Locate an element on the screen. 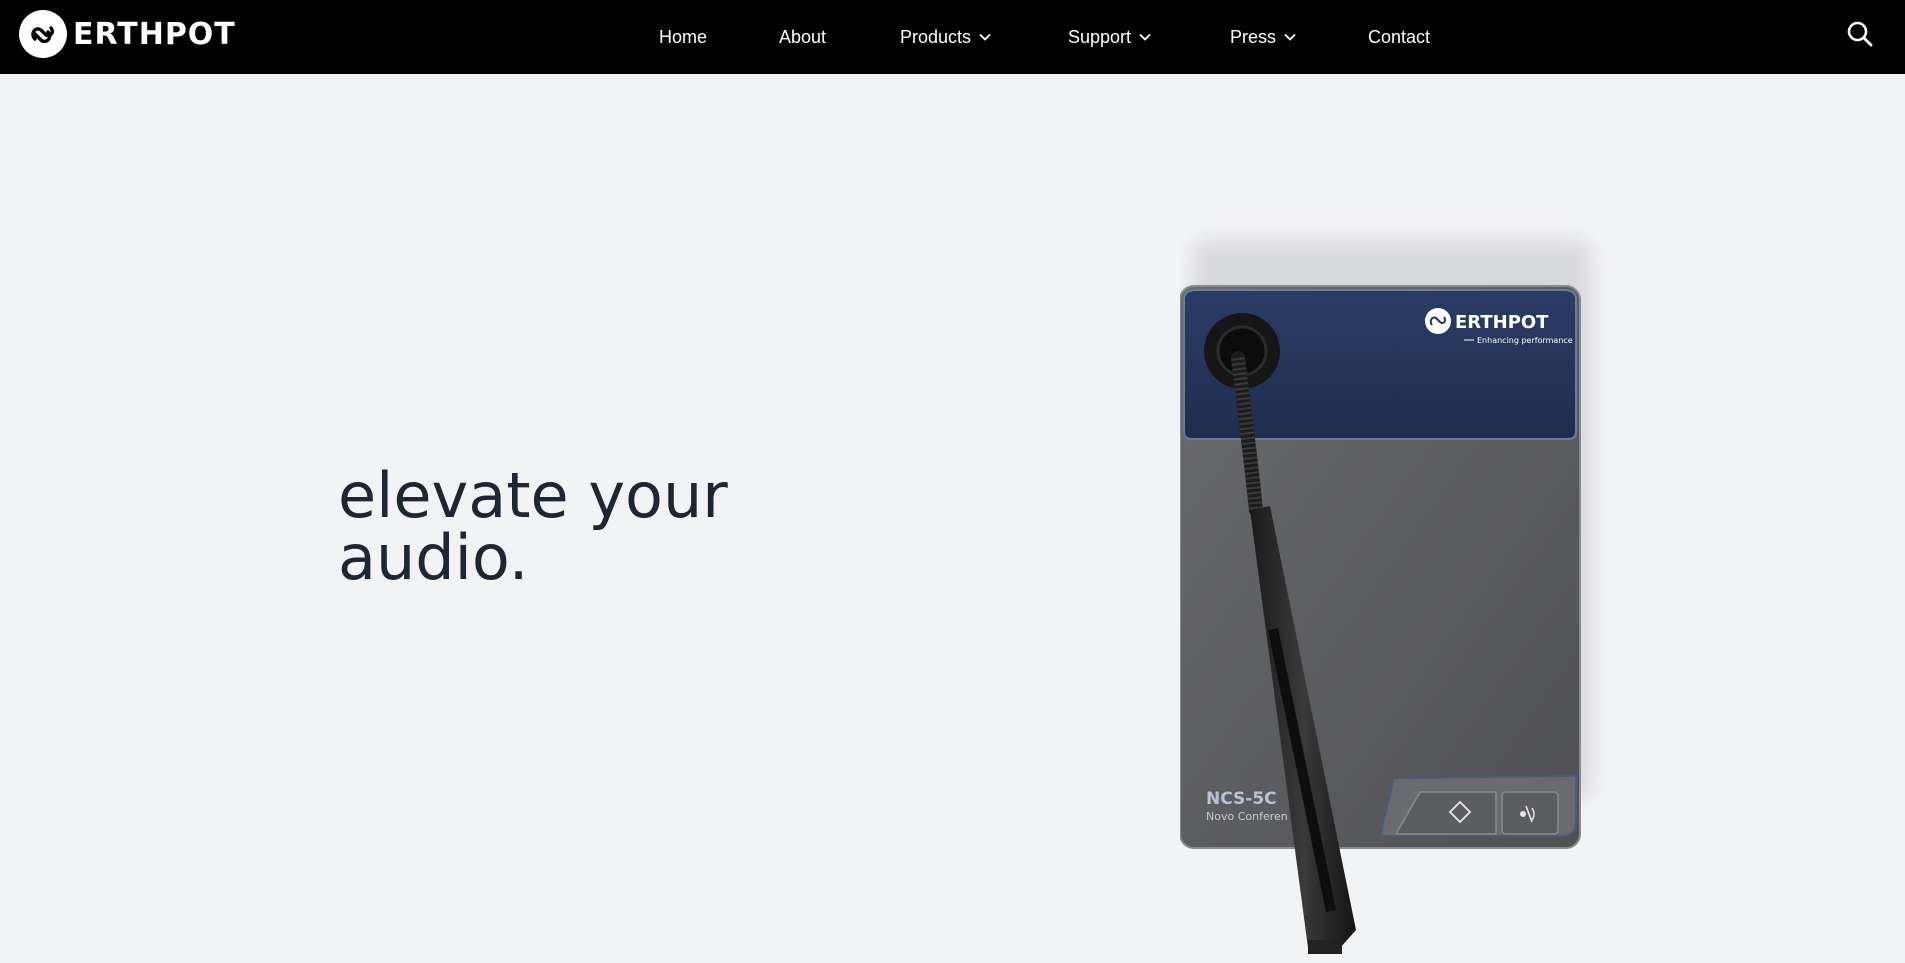 Image resolution: width=1905 pixels, height=963 pixels. hero-headline-line2: audio. is located at coordinates (433, 557).